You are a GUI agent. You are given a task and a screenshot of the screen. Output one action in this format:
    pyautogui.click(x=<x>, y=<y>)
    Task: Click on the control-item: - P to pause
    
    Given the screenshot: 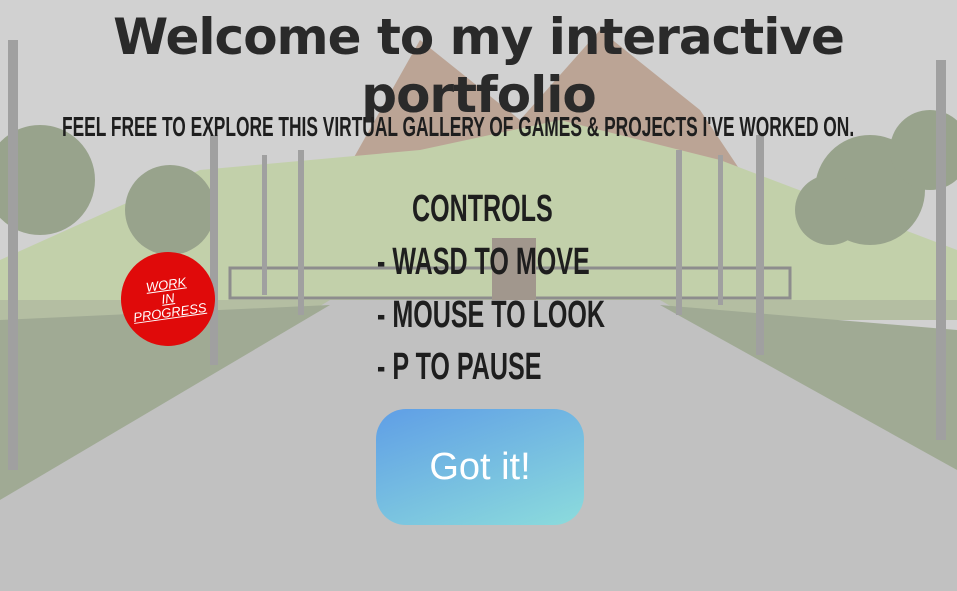 What is the action you would take?
    pyautogui.click(x=459, y=367)
    